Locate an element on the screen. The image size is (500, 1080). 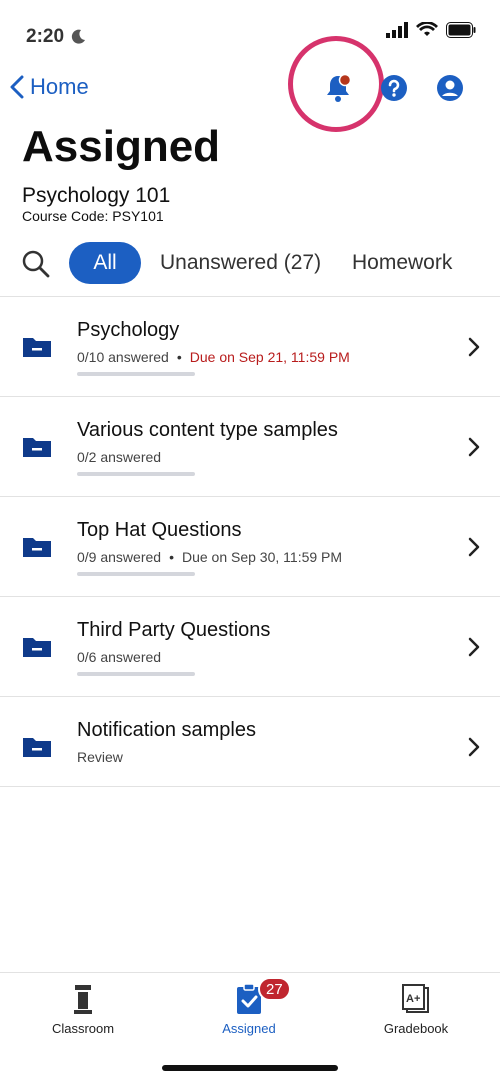
back-button: Home is located at coordinates (49, 87).